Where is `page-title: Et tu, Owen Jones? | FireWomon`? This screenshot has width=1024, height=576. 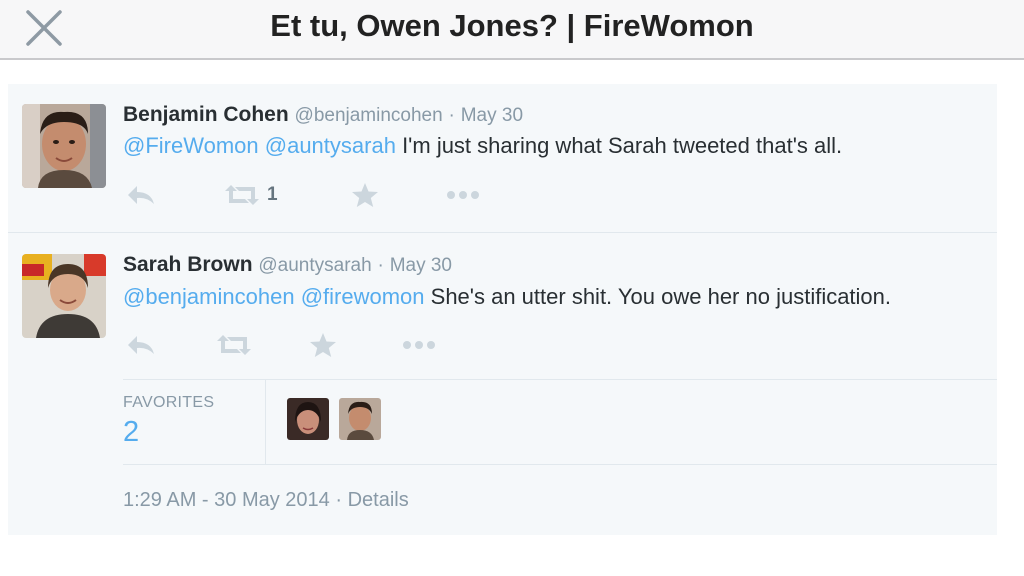 page-title: Et tu, Owen Jones? | FireWomon is located at coordinates (512, 25).